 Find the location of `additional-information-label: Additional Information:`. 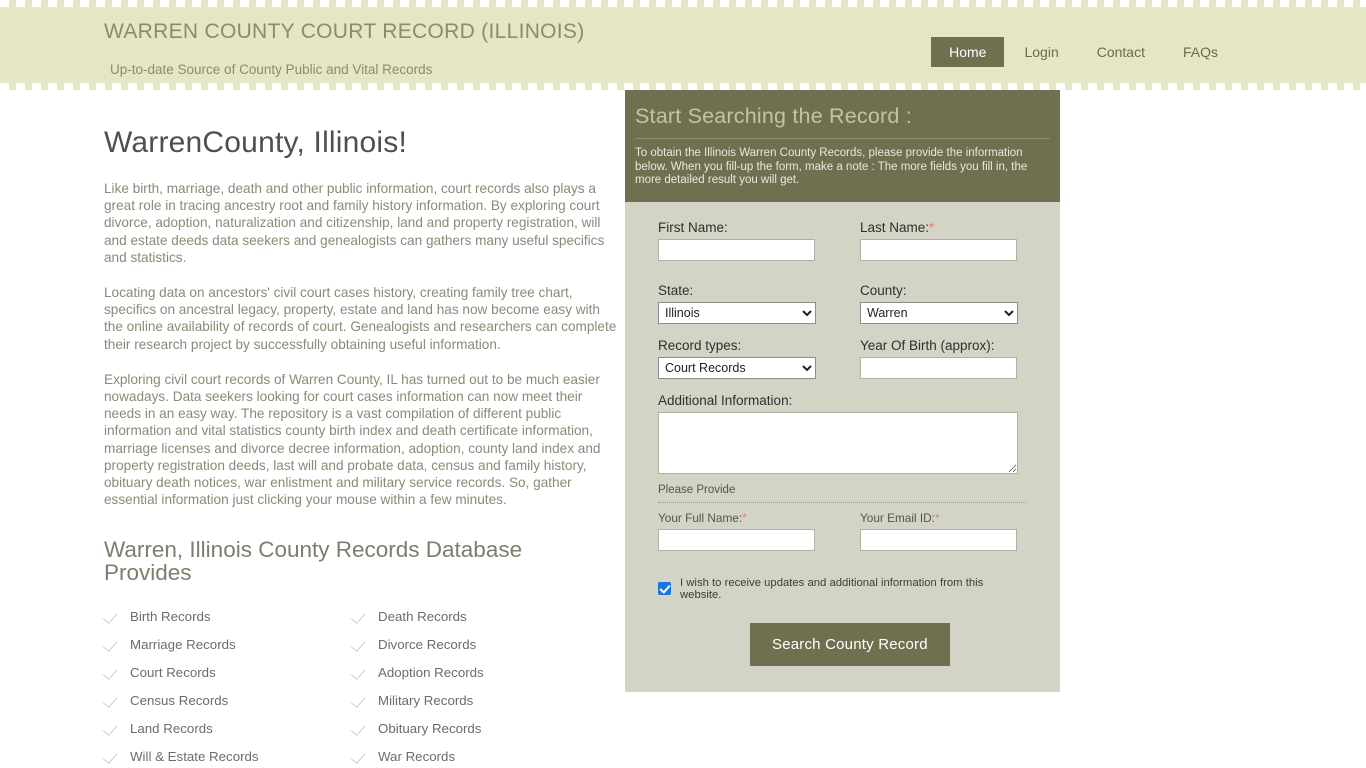

additional-information-label: Additional Information: is located at coordinates (725, 400).